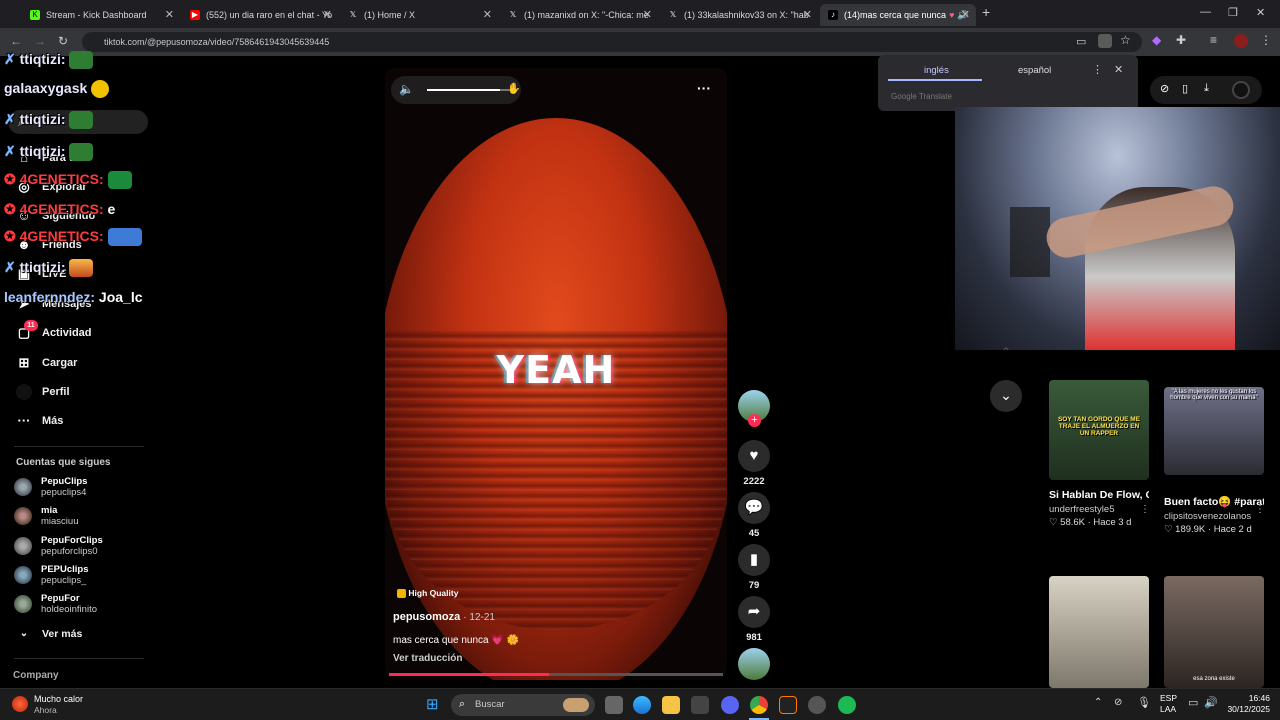 Image resolution: width=1280 pixels, height=720 pixels. Describe the element at coordinates (56, 392) in the screenshot. I see `sidebar-item-label: Perfil` at that location.